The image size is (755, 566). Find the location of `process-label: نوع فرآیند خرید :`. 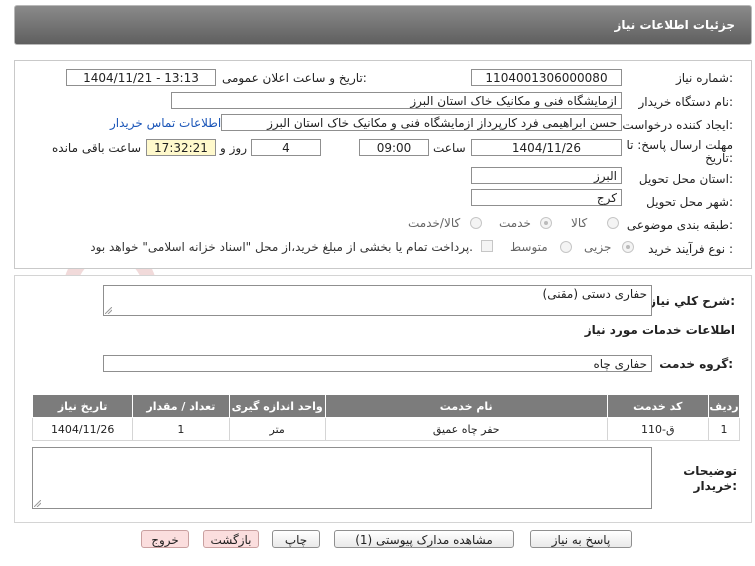

process-label: نوع فرآیند خرید : is located at coordinates (690, 249).